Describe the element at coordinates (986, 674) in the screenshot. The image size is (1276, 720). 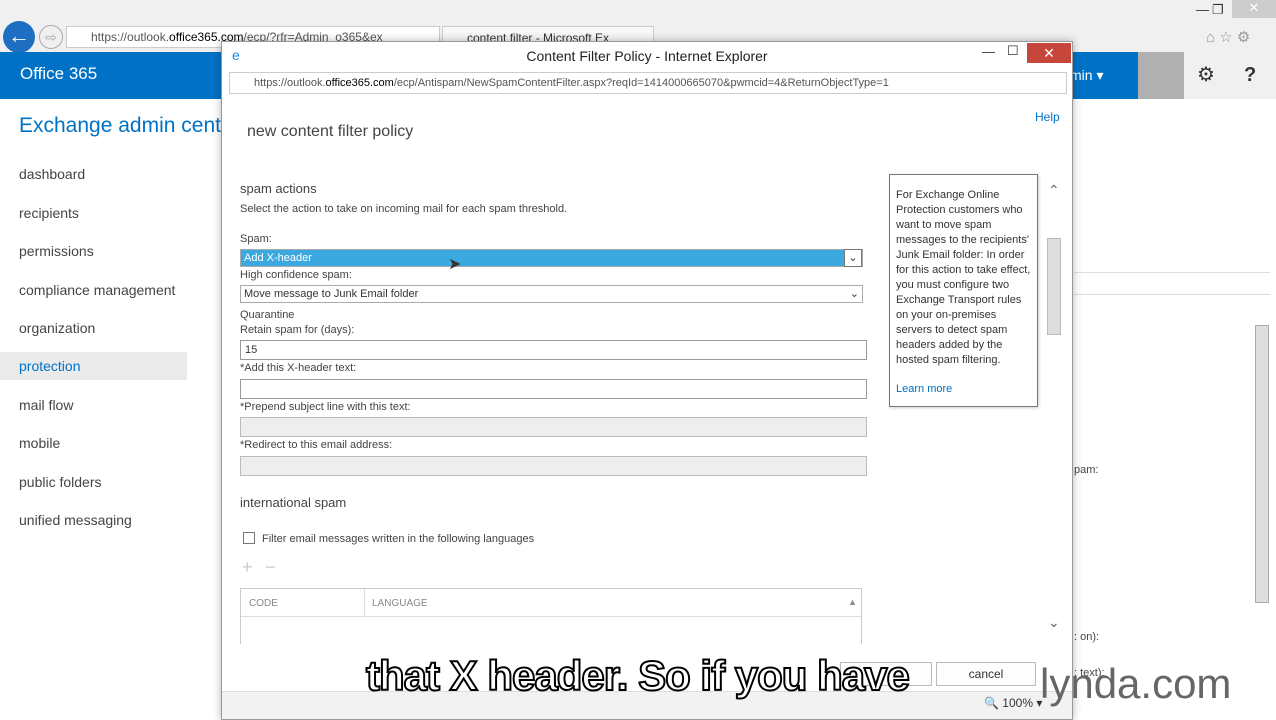
I see `cancel-button: cancel` at that location.